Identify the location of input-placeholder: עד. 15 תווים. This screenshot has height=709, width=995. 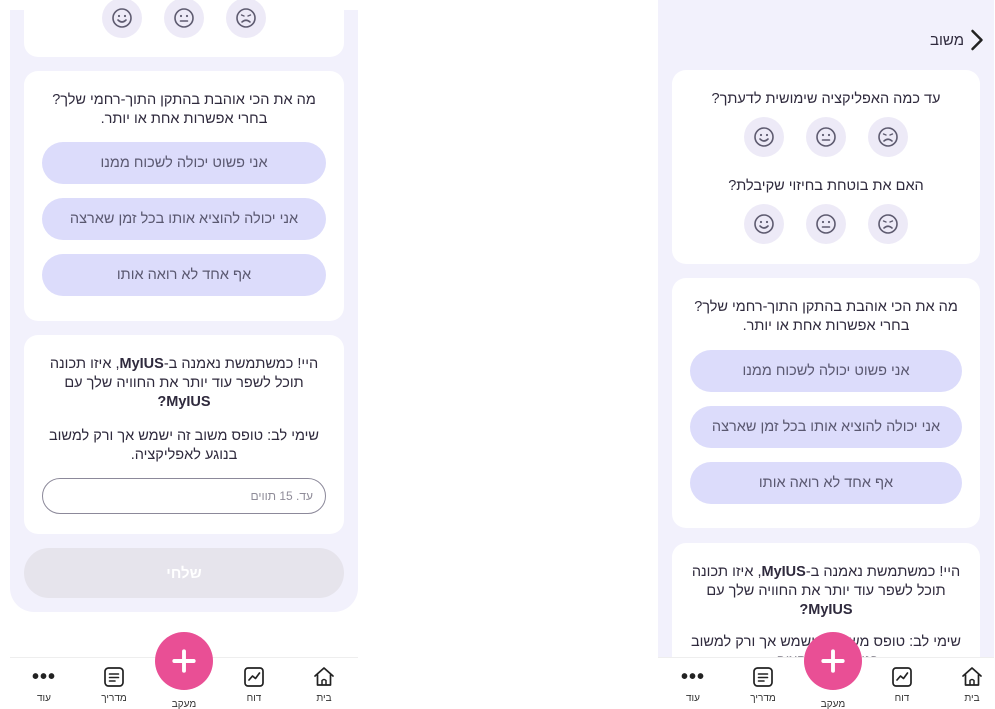
(281, 496).